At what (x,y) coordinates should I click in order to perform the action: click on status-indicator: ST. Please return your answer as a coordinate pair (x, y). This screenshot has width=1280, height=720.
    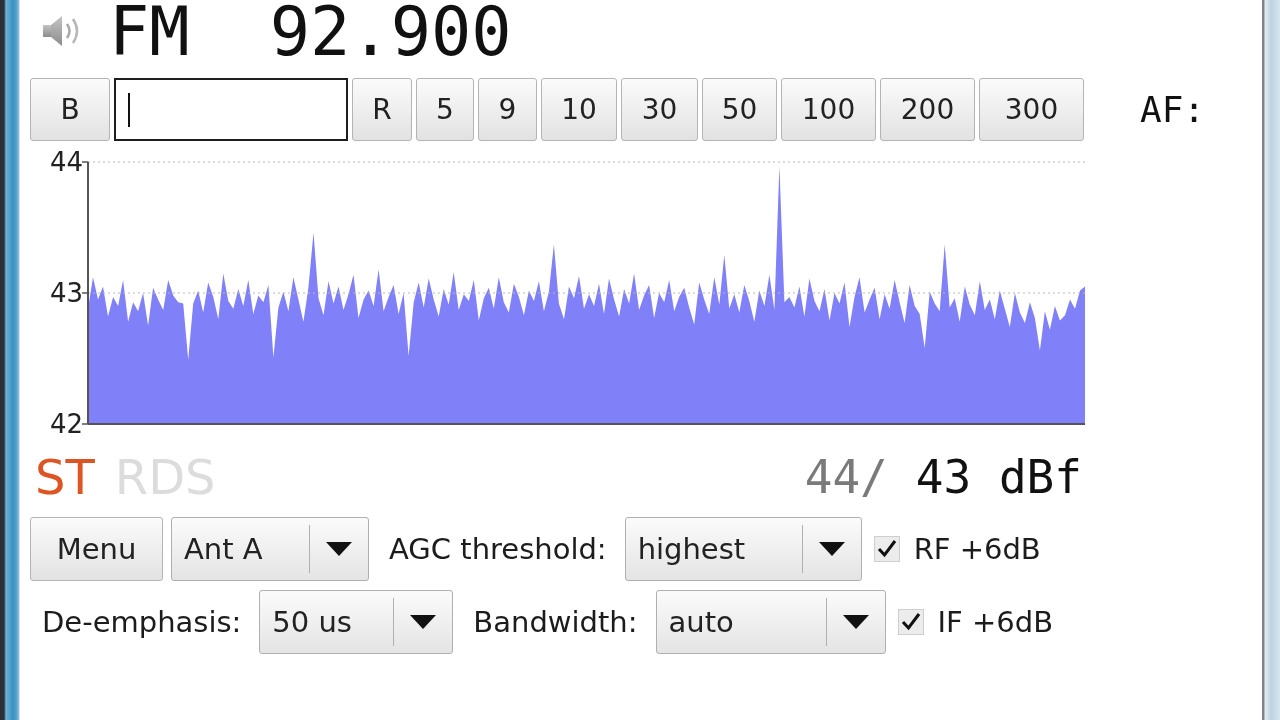
    Looking at the image, I should click on (65, 477).